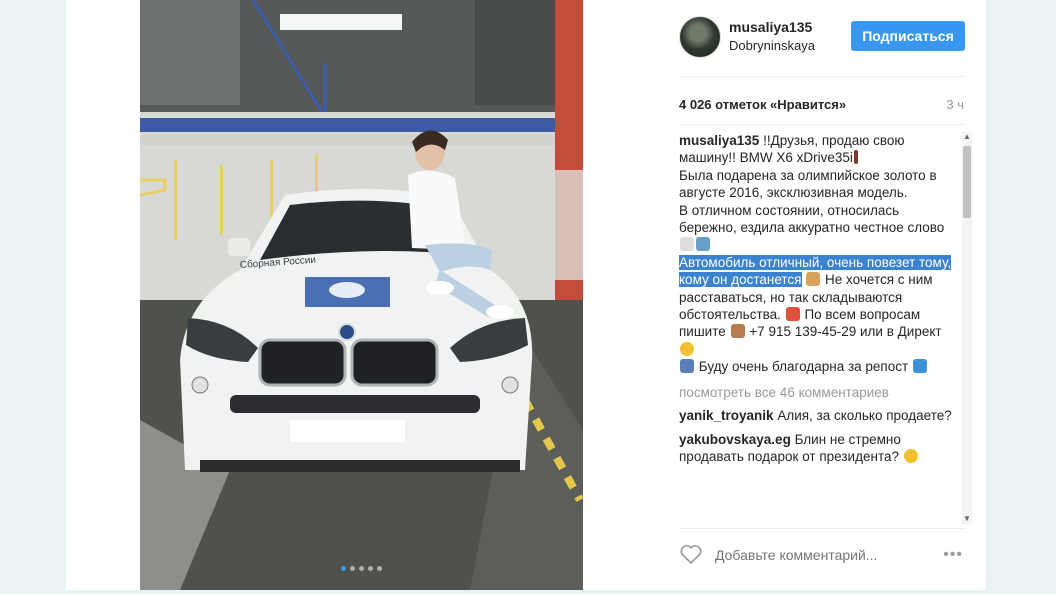 Image resolution: width=1056 pixels, height=594 pixels. I want to click on follow-button: Подписаться, so click(908, 36).